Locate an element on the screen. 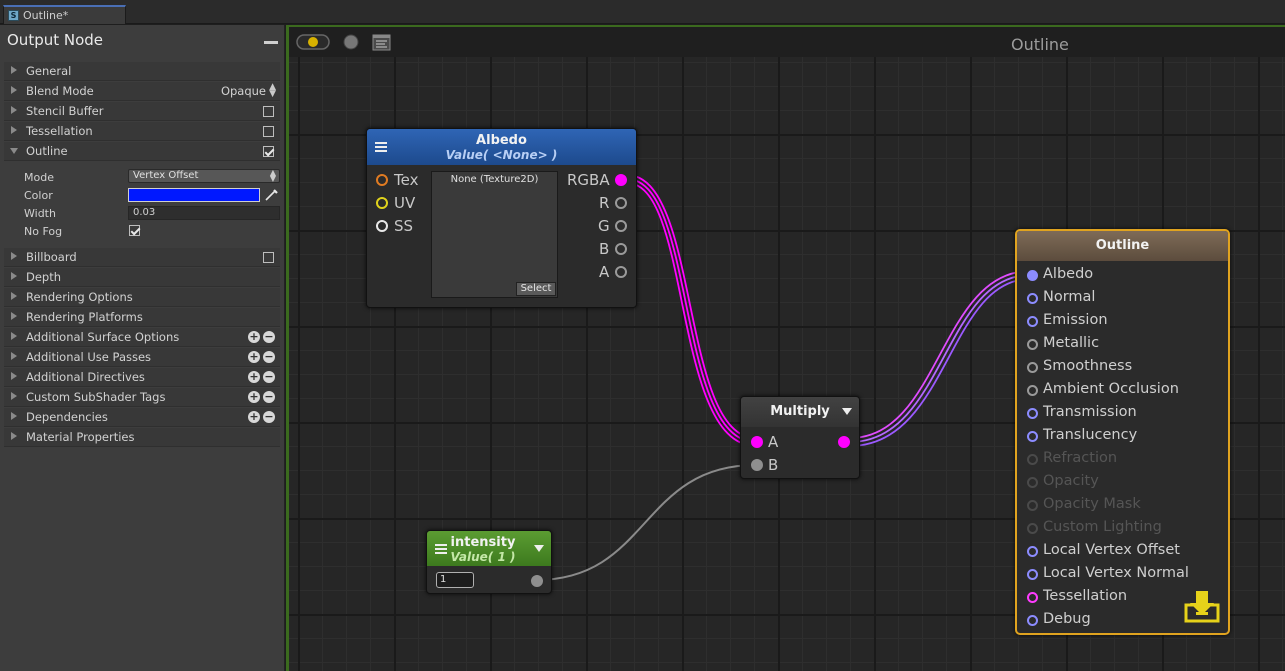  output-node-header: Outline is located at coordinates (1122, 246).